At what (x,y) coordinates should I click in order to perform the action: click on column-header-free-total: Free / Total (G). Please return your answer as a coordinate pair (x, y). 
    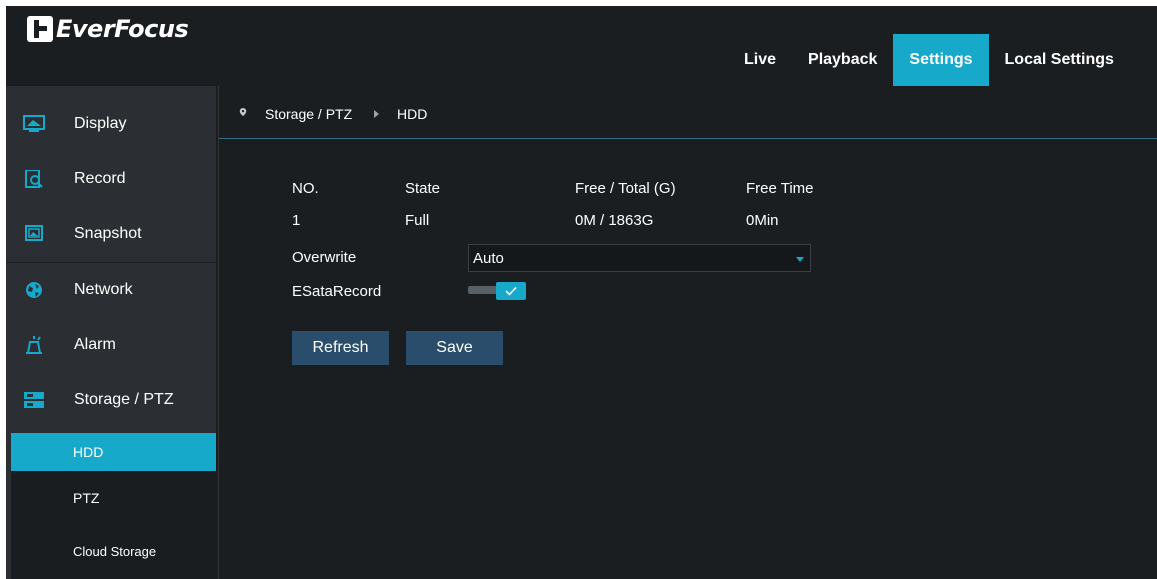
    Looking at the image, I should click on (625, 188).